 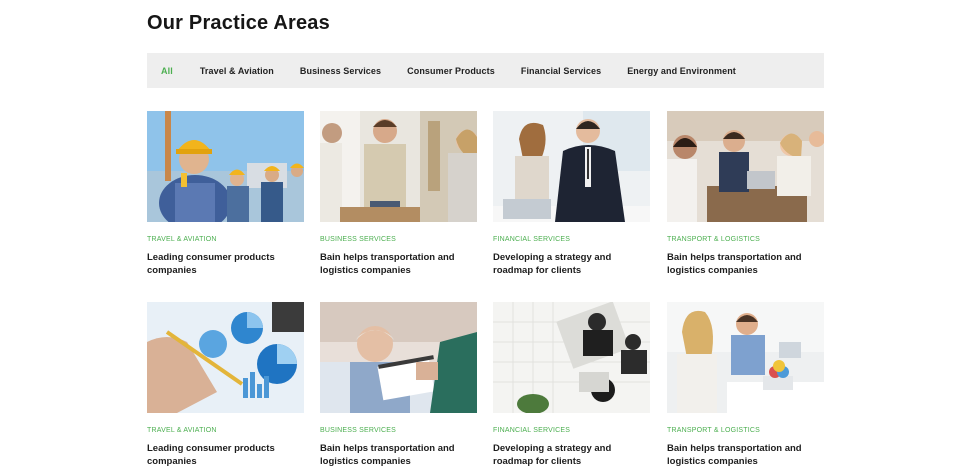 I want to click on filter-tab-financial-services: Financial Services, so click(x=561, y=71).